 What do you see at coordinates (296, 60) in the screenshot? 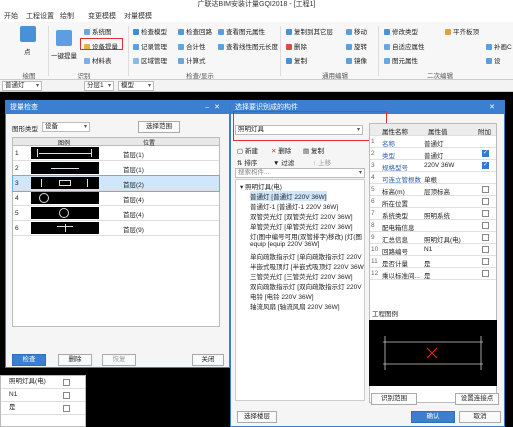
I see `copy-button: 复制` at bounding box center [296, 60].